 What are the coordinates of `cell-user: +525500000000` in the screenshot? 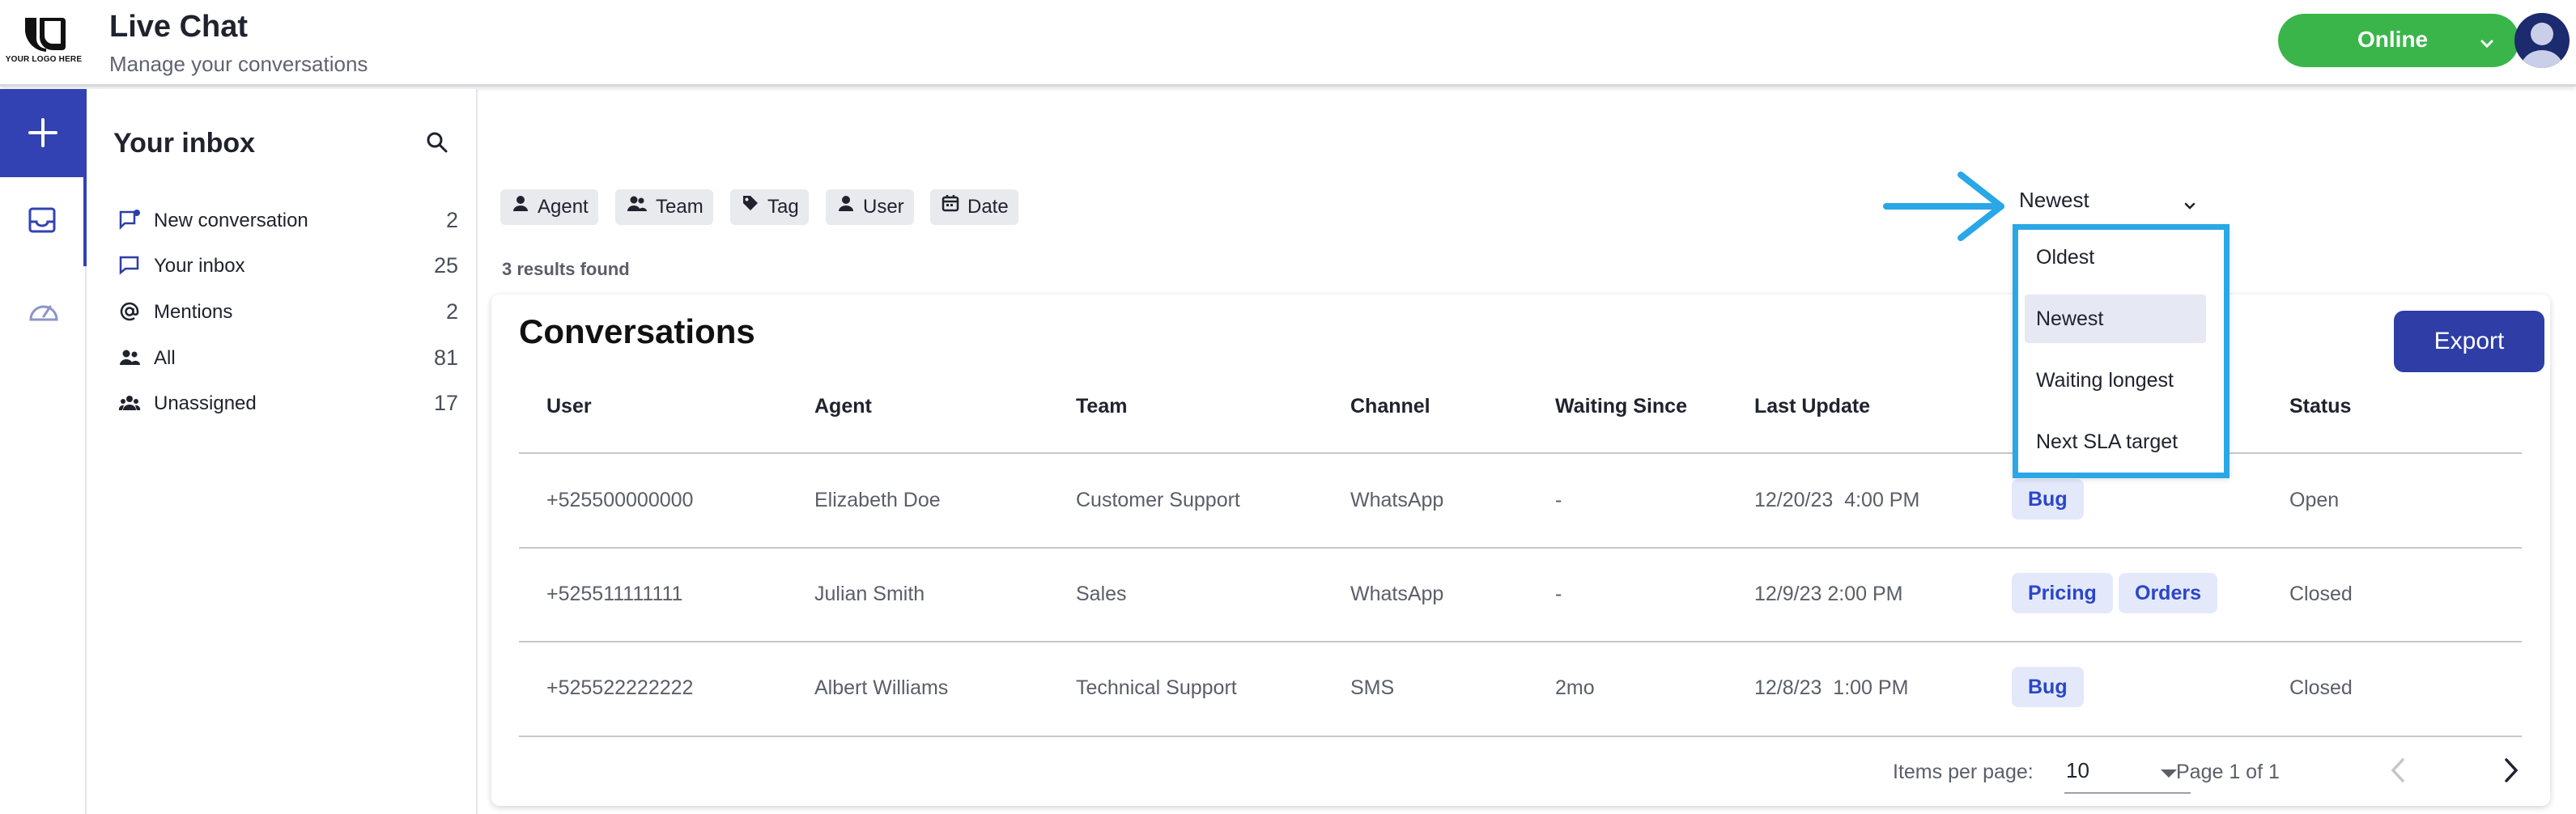 It's located at (620, 500).